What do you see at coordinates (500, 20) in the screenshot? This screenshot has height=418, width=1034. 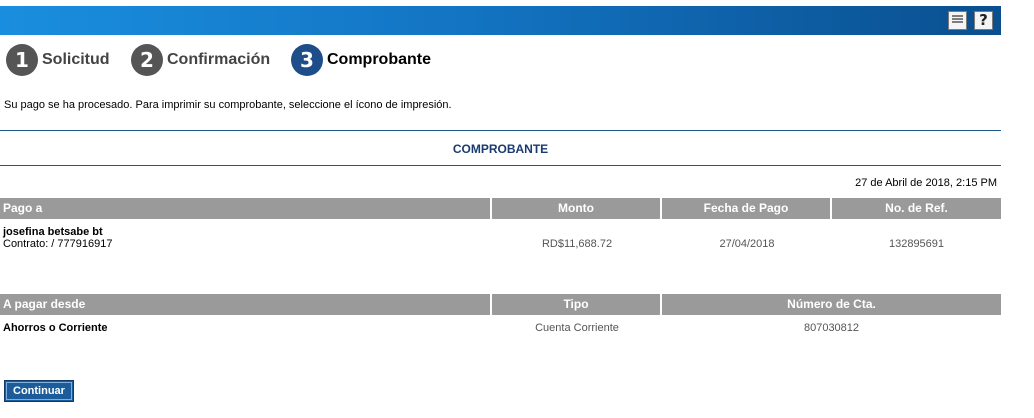 I see `top-banner: ?` at bounding box center [500, 20].